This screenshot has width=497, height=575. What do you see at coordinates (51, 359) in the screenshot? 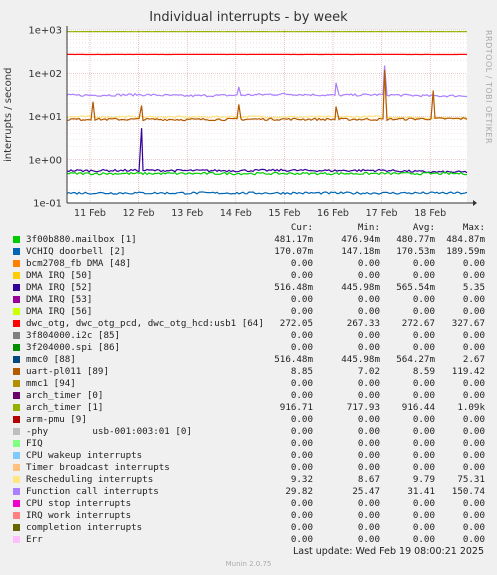
I see `legend-series-name: mmc0 [88]` at bounding box center [51, 359].